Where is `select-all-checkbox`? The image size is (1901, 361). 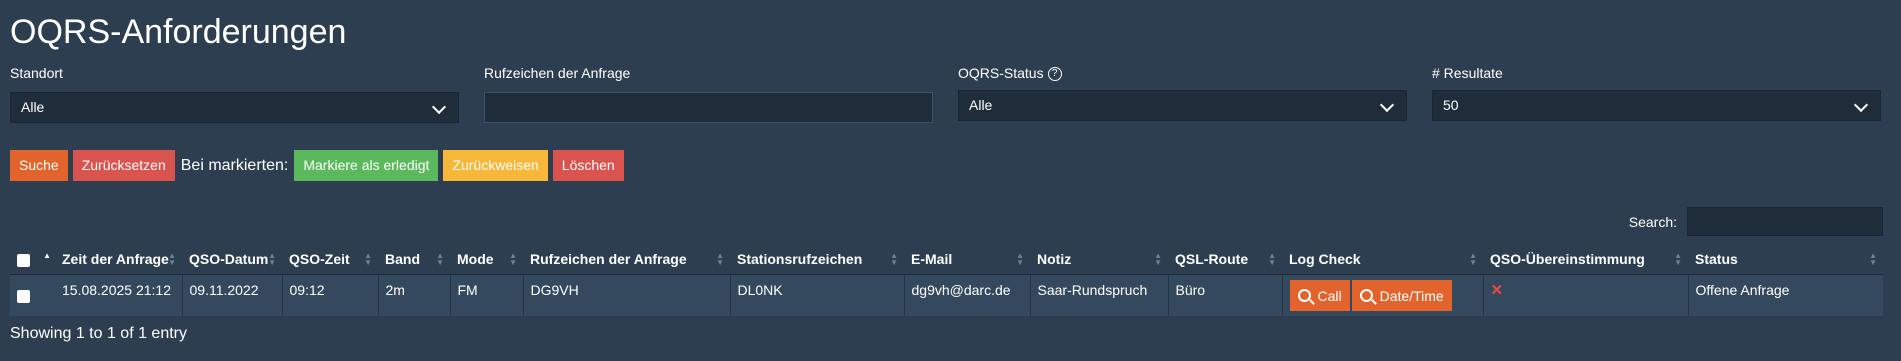 select-all-checkbox is located at coordinates (23, 260).